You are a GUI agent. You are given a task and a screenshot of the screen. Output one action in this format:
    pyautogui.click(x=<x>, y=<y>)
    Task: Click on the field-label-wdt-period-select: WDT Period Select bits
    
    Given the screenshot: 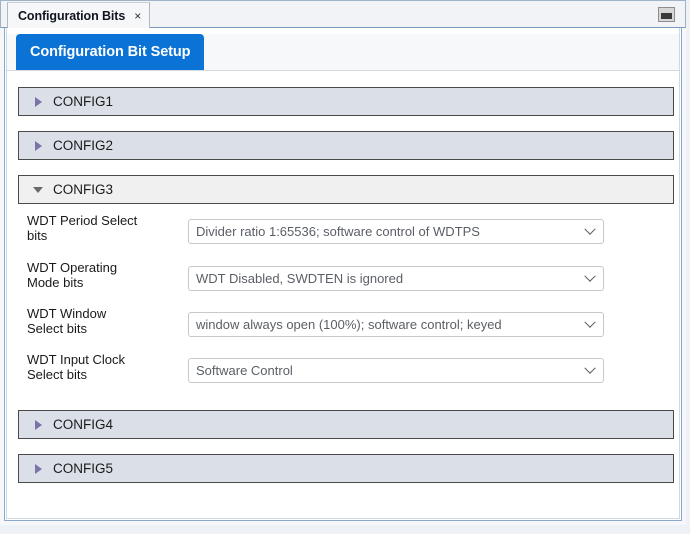 What is the action you would take?
    pyautogui.click(x=82, y=228)
    